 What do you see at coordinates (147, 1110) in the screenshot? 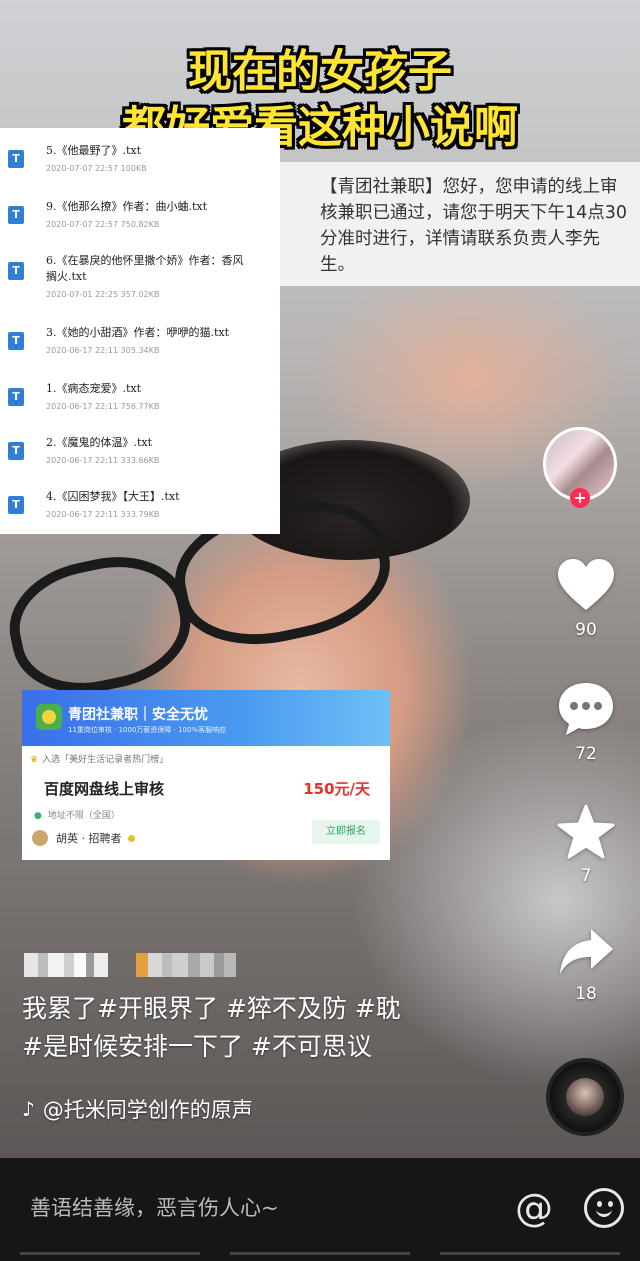
I see `music-label: @托米同学创作的原声` at bounding box center [147, 1110].